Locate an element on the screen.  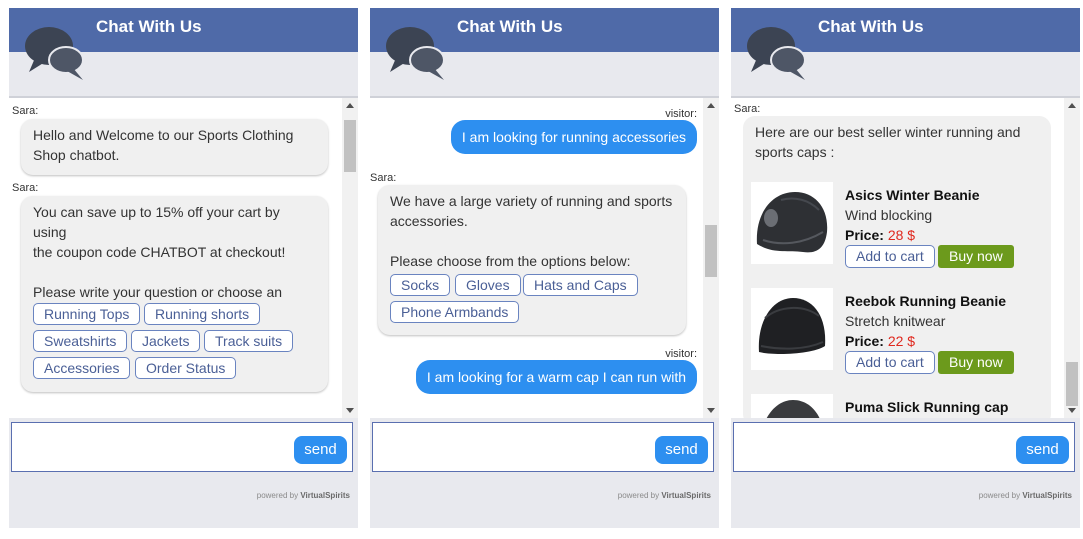
option-track-suits: Track suits is located at coordinates (249, 341).